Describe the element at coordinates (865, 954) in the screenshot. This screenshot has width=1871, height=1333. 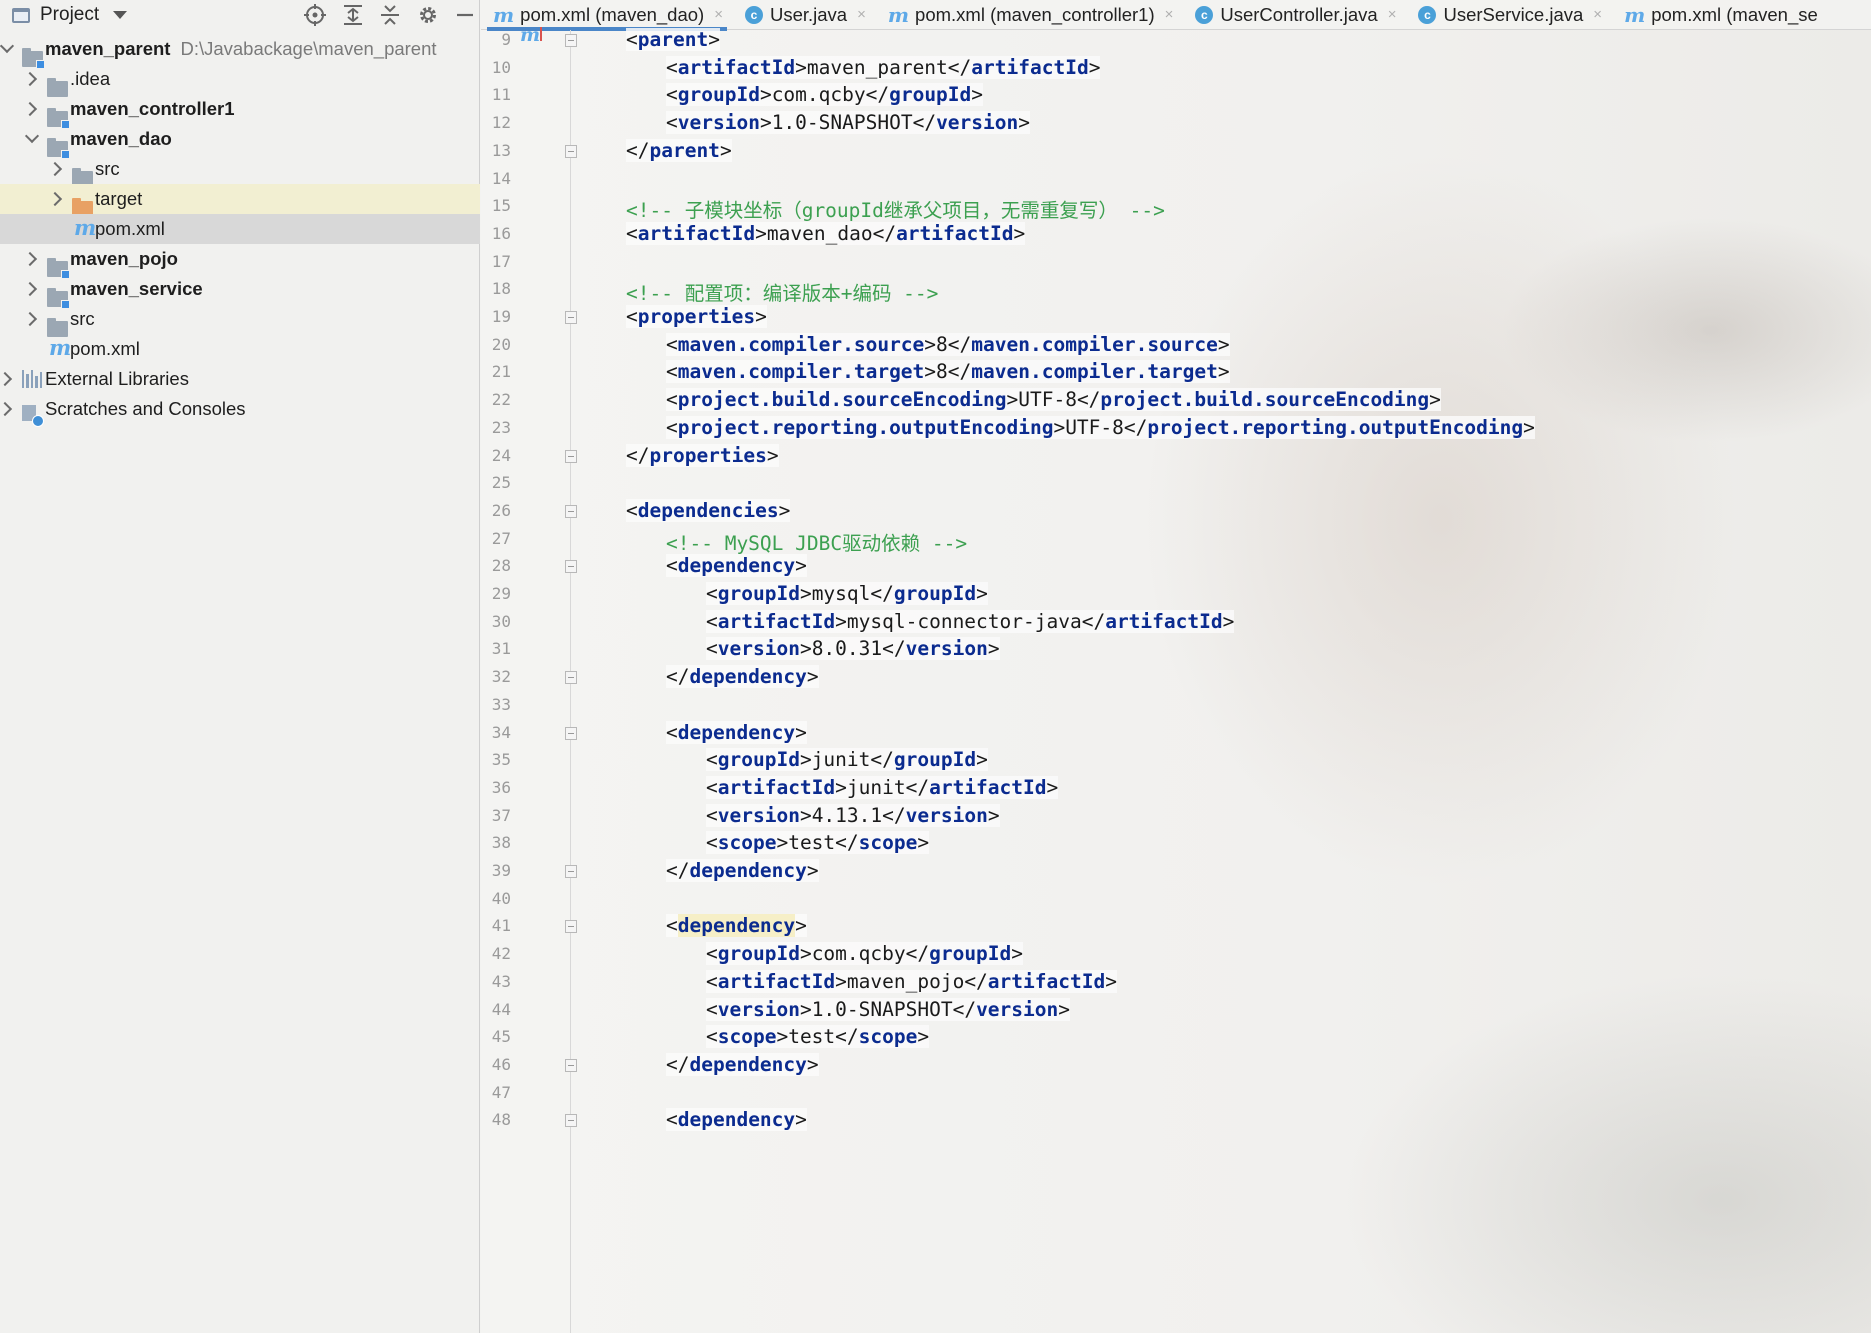
I see `code-text: <groupId>com.qcby</groupId>` at that location.